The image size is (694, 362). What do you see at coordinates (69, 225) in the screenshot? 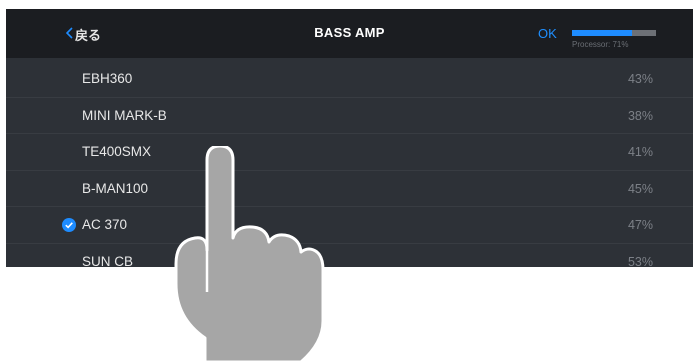
I see `checkmark-circle-icon` at bounding box center [69, 225].